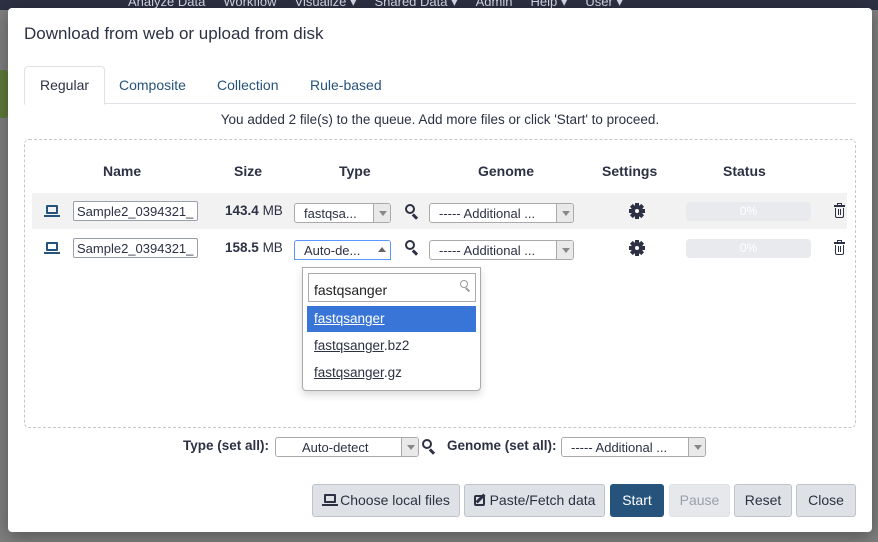  What do you see at coordinates (826, 500) in the screenshot?
I see `close-button: Close` at bounding box center [826, 500].